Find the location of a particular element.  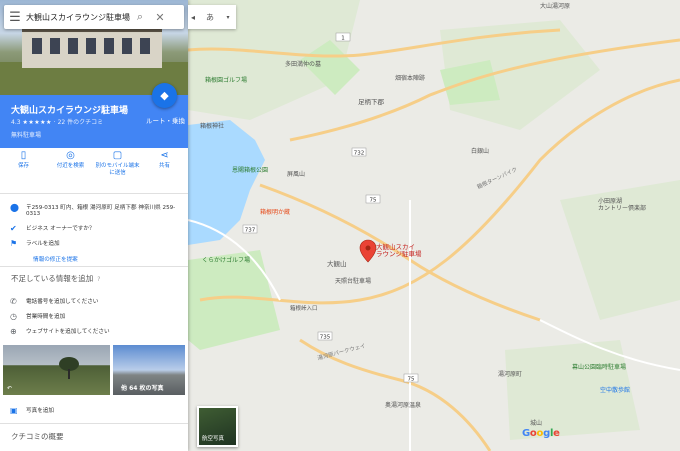

action-label: 付近を検索 is located at coordinates (70, 166).